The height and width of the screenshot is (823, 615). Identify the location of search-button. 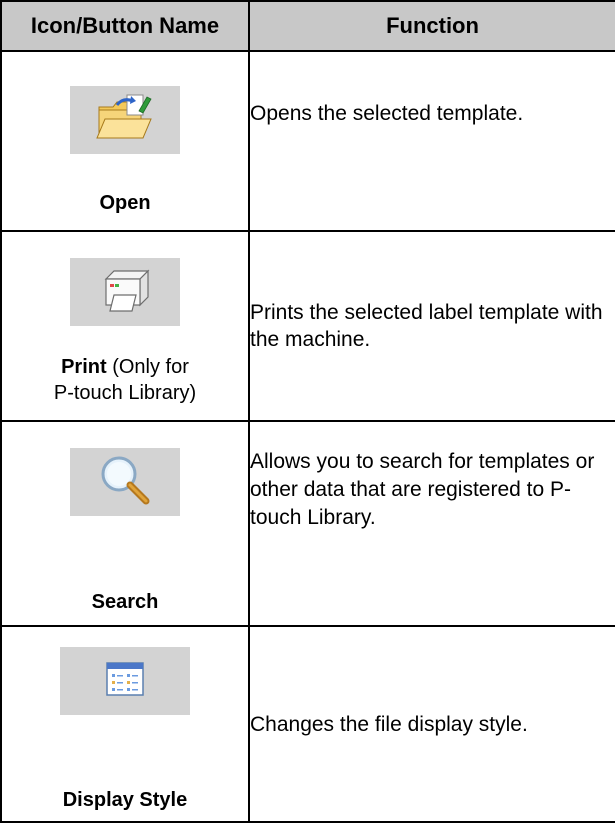
(125, 482).